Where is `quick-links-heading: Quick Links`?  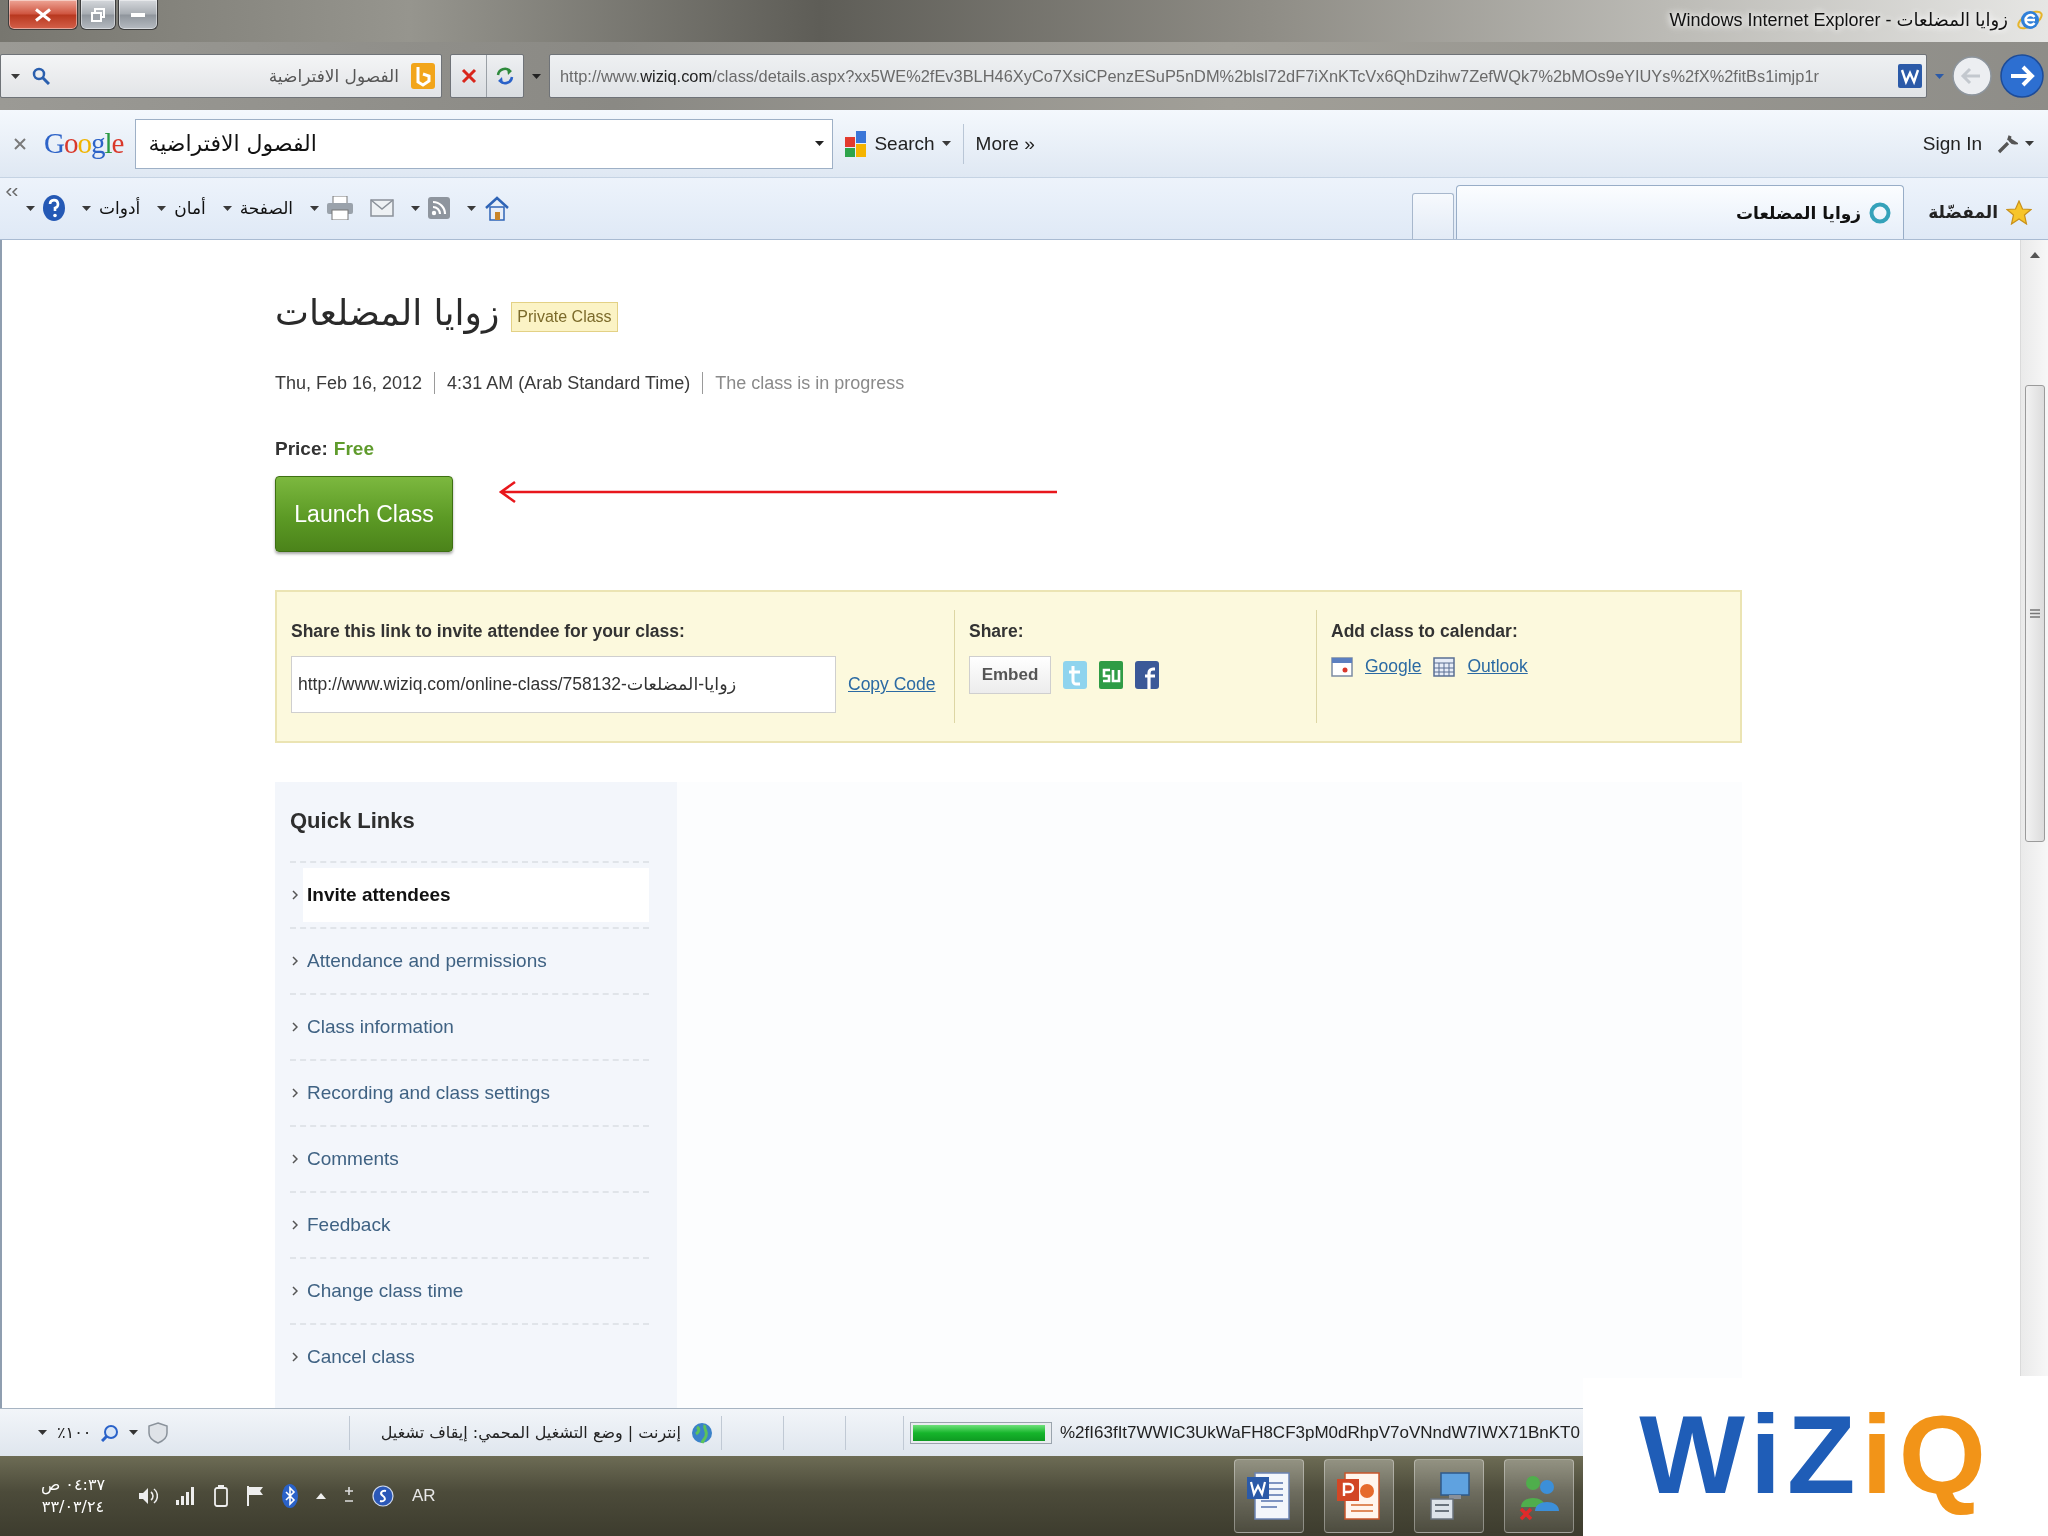 quick-links-heading: Quick Links is located at coordinates (353, 821).